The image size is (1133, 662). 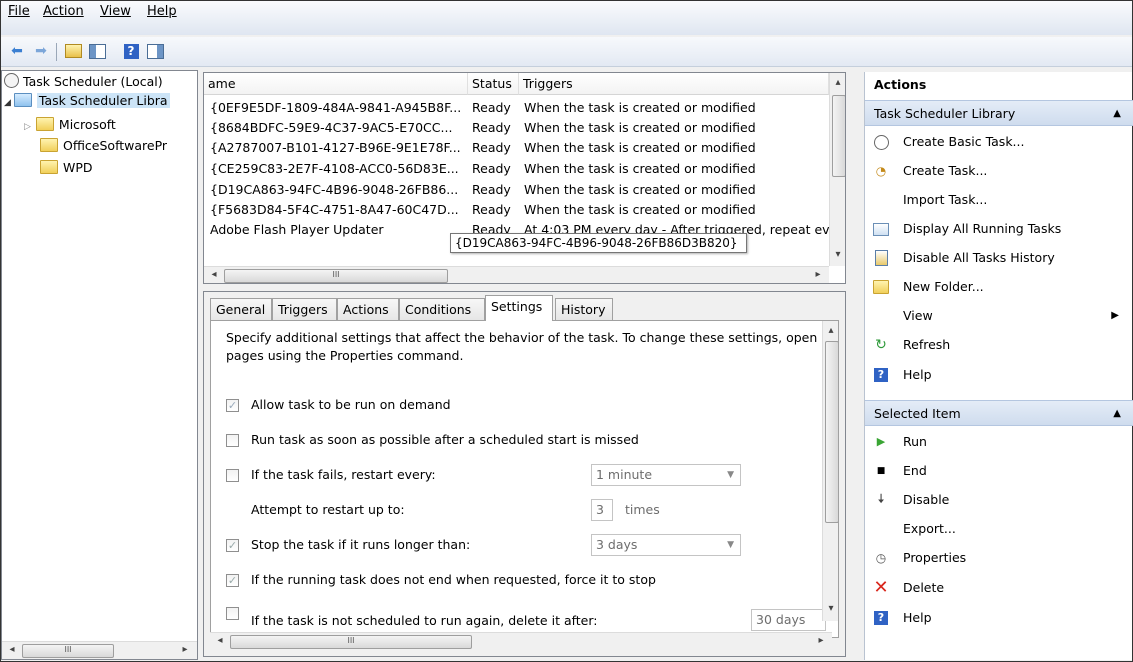 I want to click on run-missed-checkbox, so click(x=232, y=440).